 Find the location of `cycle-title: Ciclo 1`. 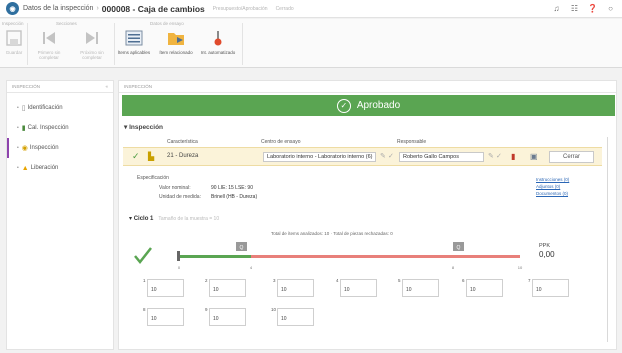

cycle-title: Ciclo 1 is located at coordinates (143, 219).